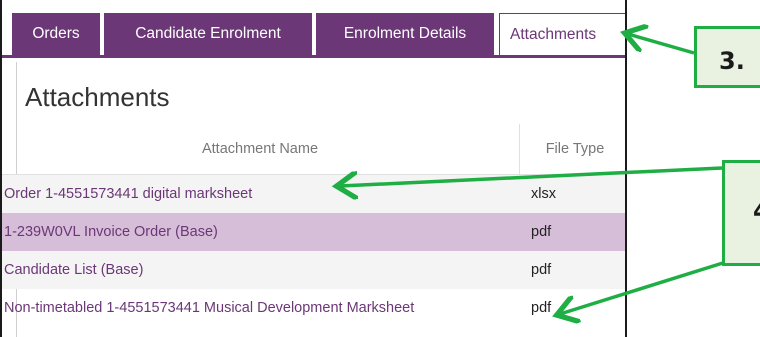 Image resolution: width=760 pixels, height=337 pixels. I want to click on tab-orders-label: Orders, so click(56, 33).